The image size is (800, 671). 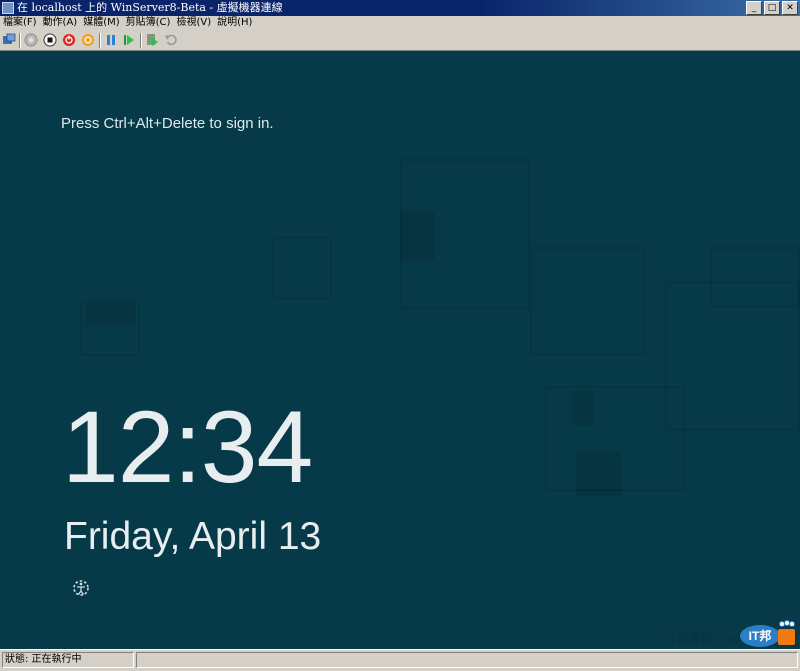 I want to click on ithome-logo-icon: IT邦, so click(x=767, y=633).